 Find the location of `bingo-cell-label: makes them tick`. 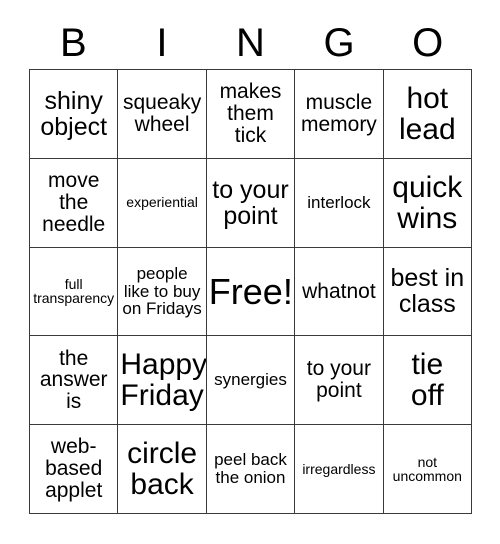

bingo-cell-label: makes them tick is located at coordinates (250, 113).